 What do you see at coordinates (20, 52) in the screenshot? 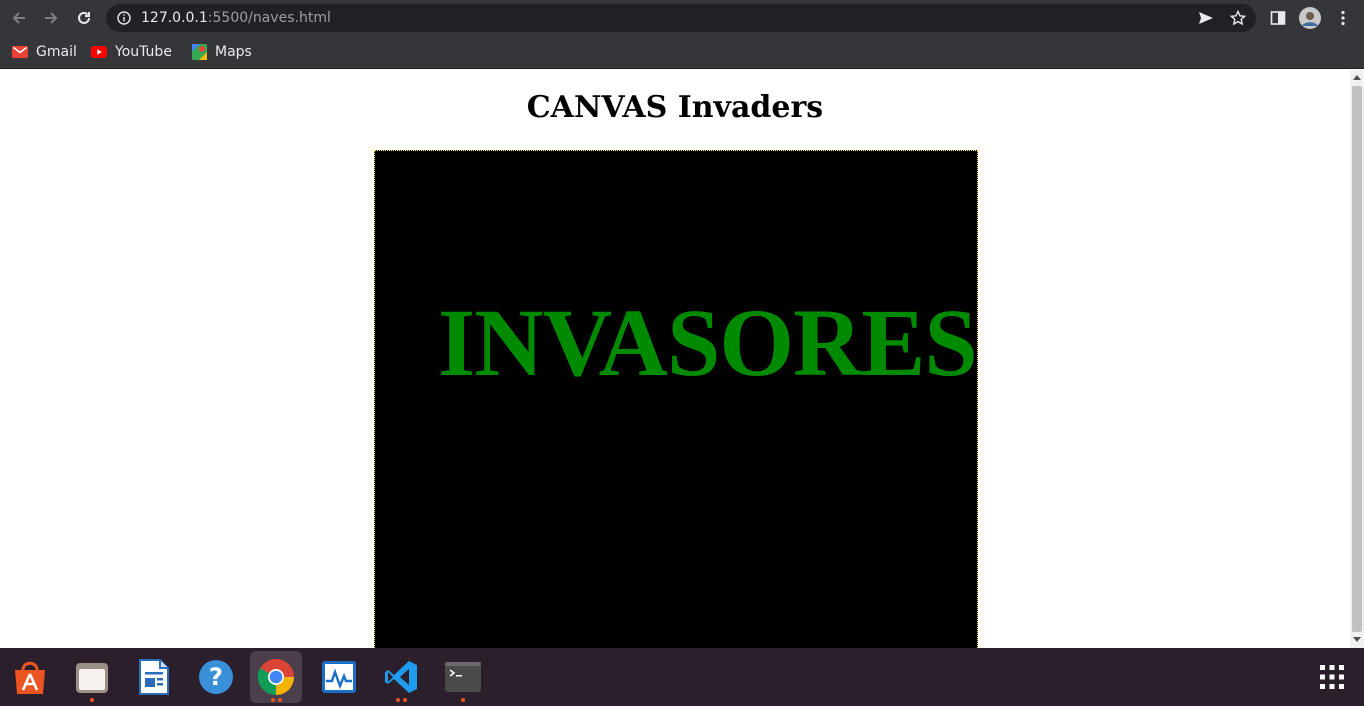
I see `gmail-icon` at bounding box center [20, 52].